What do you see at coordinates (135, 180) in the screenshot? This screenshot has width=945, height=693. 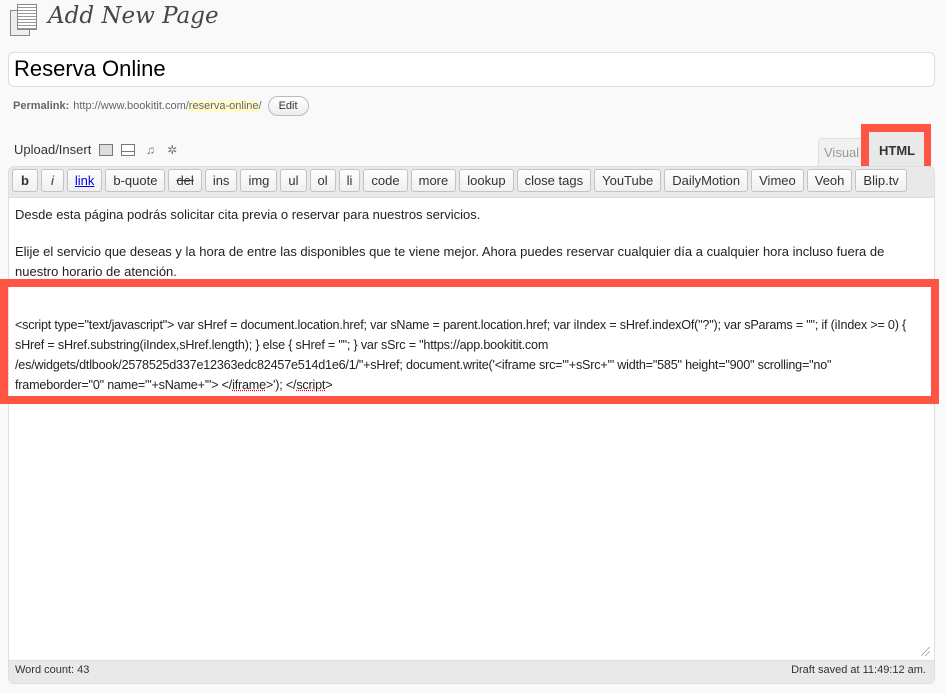 I see `blockquote-button: b-quote` at bounding box center [135, 180].